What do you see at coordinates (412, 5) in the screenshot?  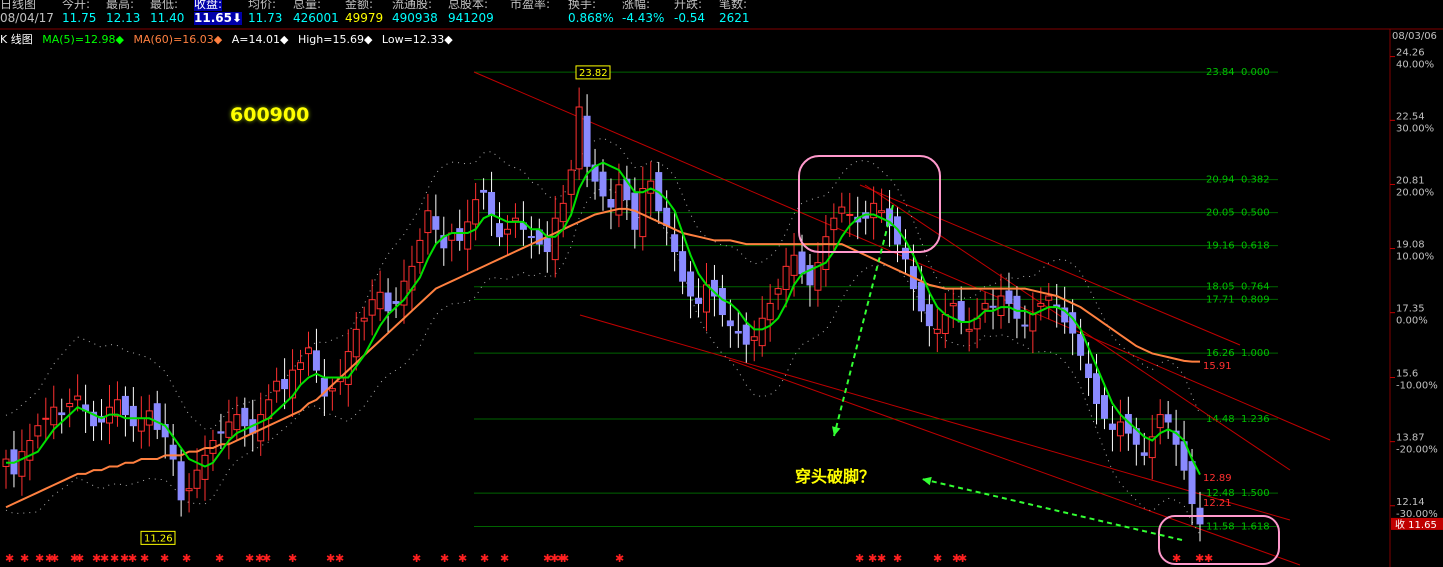 I see `header-label-8: 流通股:` at bounding box center [412, 5].